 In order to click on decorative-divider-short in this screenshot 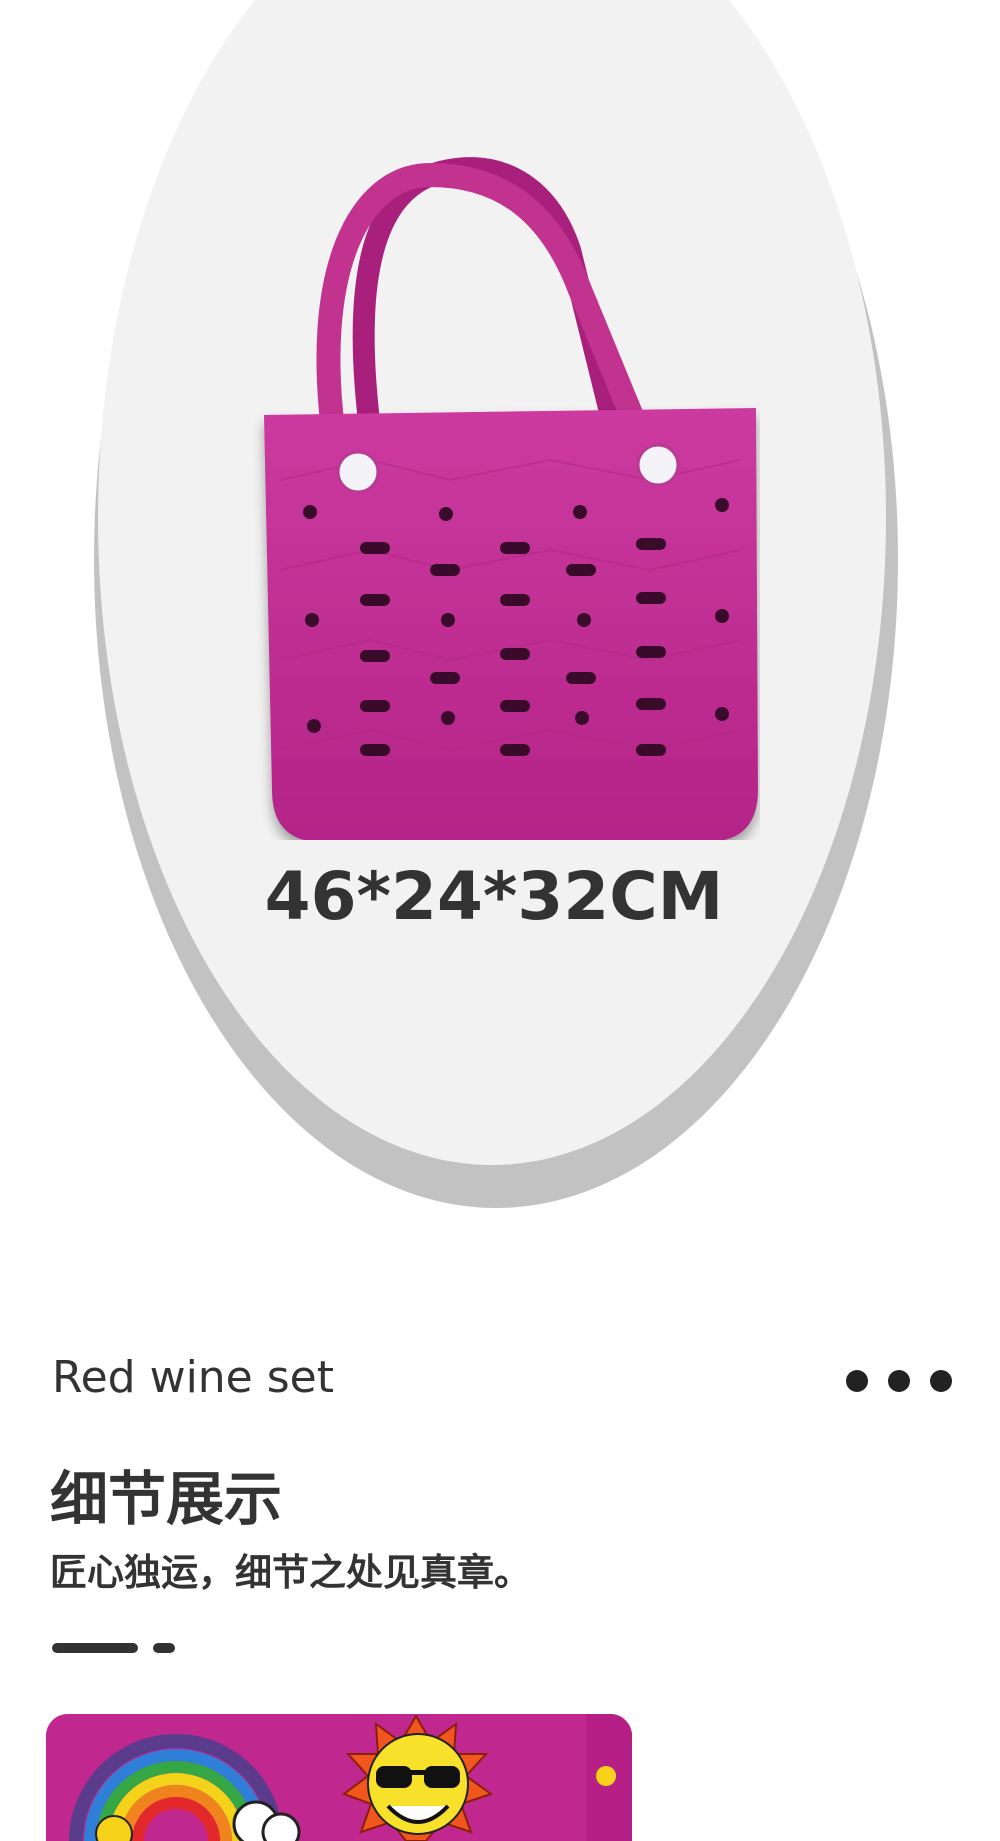, I will do `click(164, 1648)`.